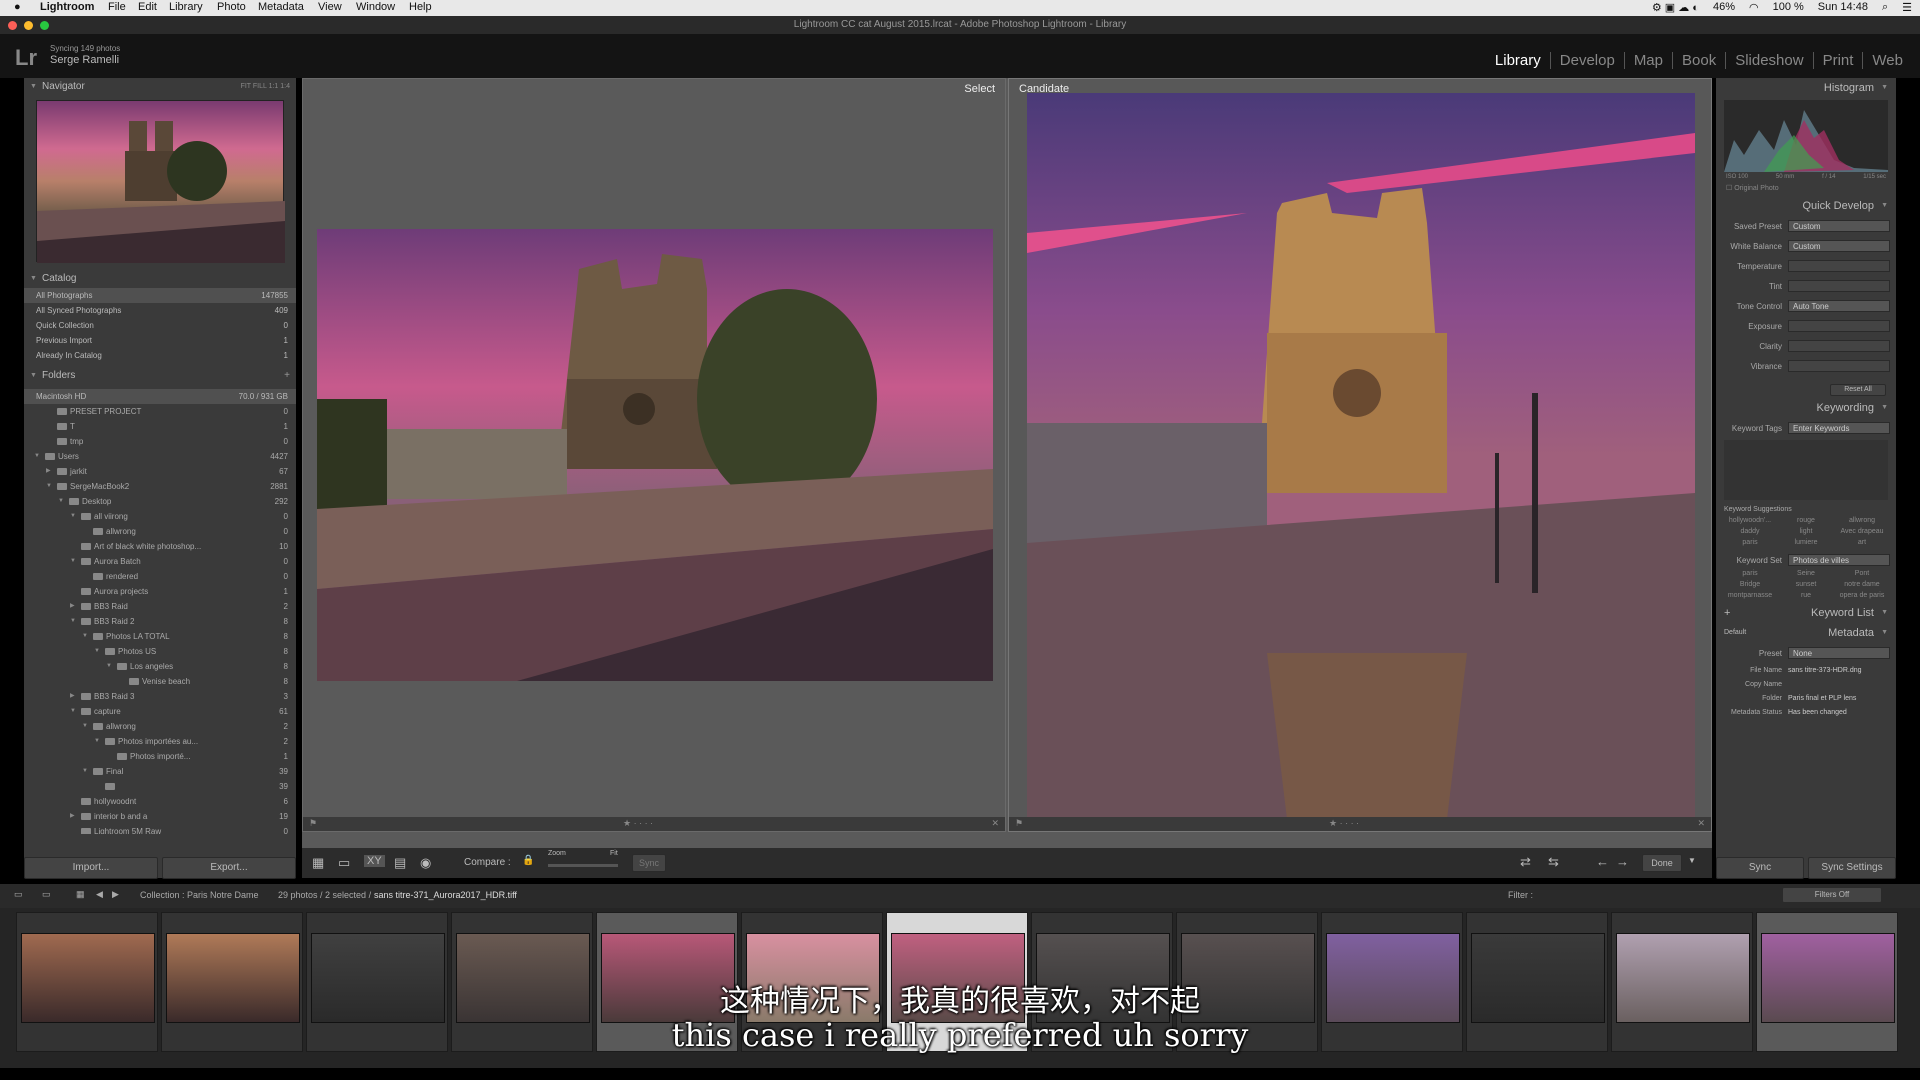 The width and height of the screenshot is (1920, 1080). I want to click on clock: Sun 14:48, so click(1843, 7).